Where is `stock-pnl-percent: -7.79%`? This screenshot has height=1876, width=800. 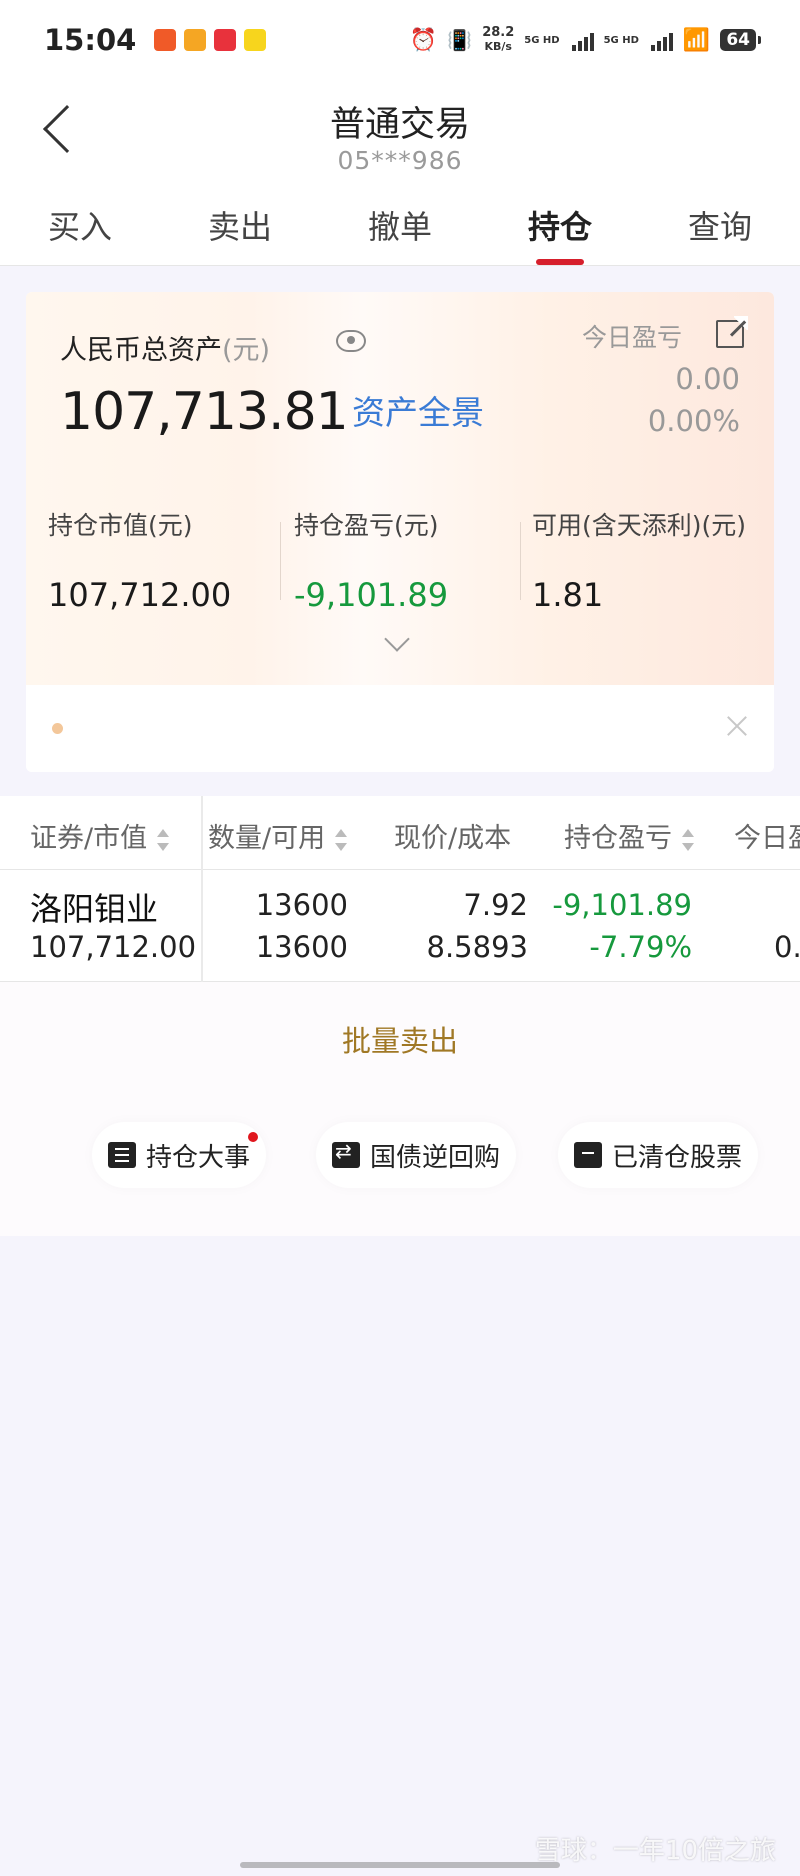
stock-pnl-percent: -7.79% is located at coordinates (640, 947).